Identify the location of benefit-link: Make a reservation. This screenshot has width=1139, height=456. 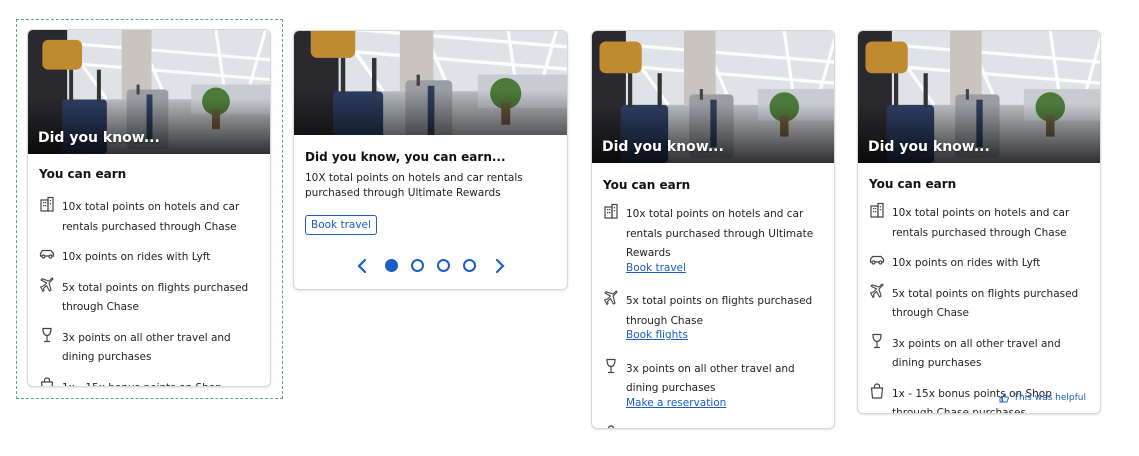
(726, 403).